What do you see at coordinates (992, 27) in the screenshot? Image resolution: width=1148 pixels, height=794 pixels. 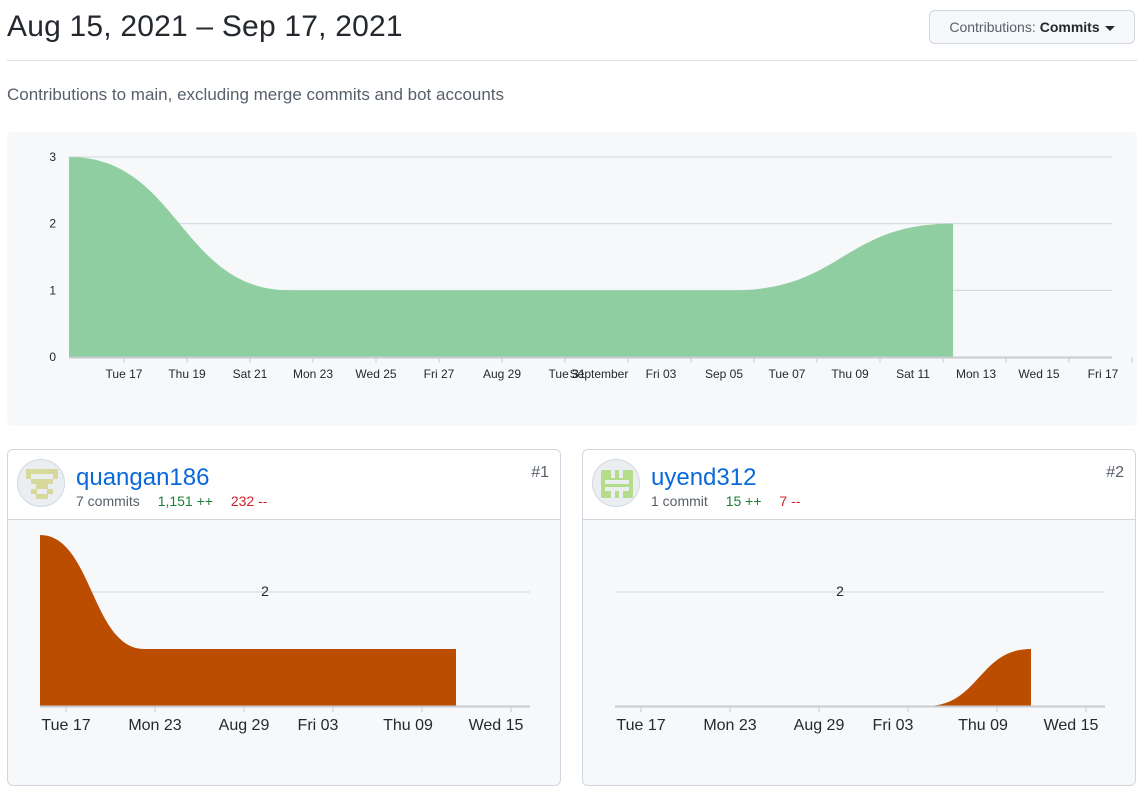 I see `contributions-label: Contributions:` at bounding box center [992, 27].